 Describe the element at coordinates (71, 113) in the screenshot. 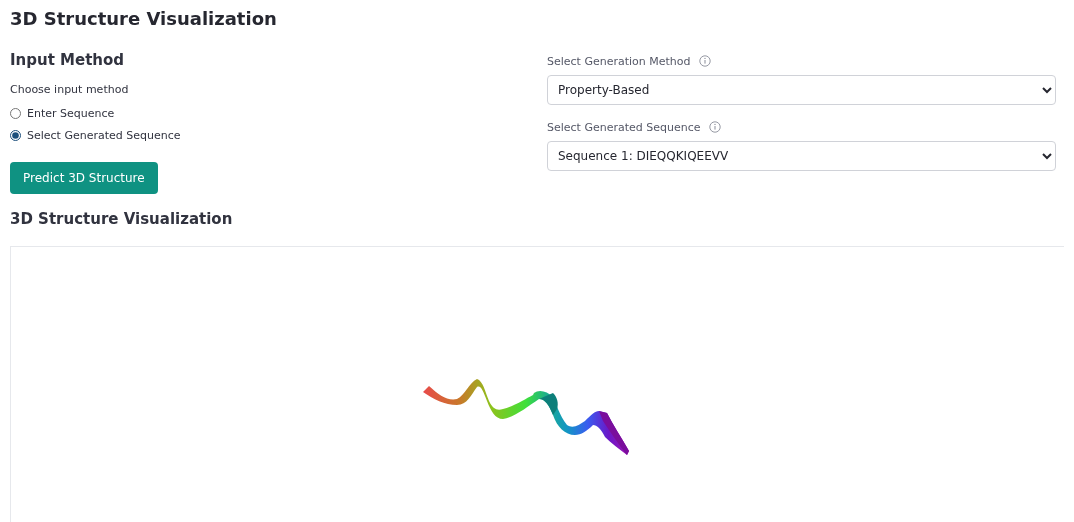

I see `radio-label: Enter Sequence` at that location.